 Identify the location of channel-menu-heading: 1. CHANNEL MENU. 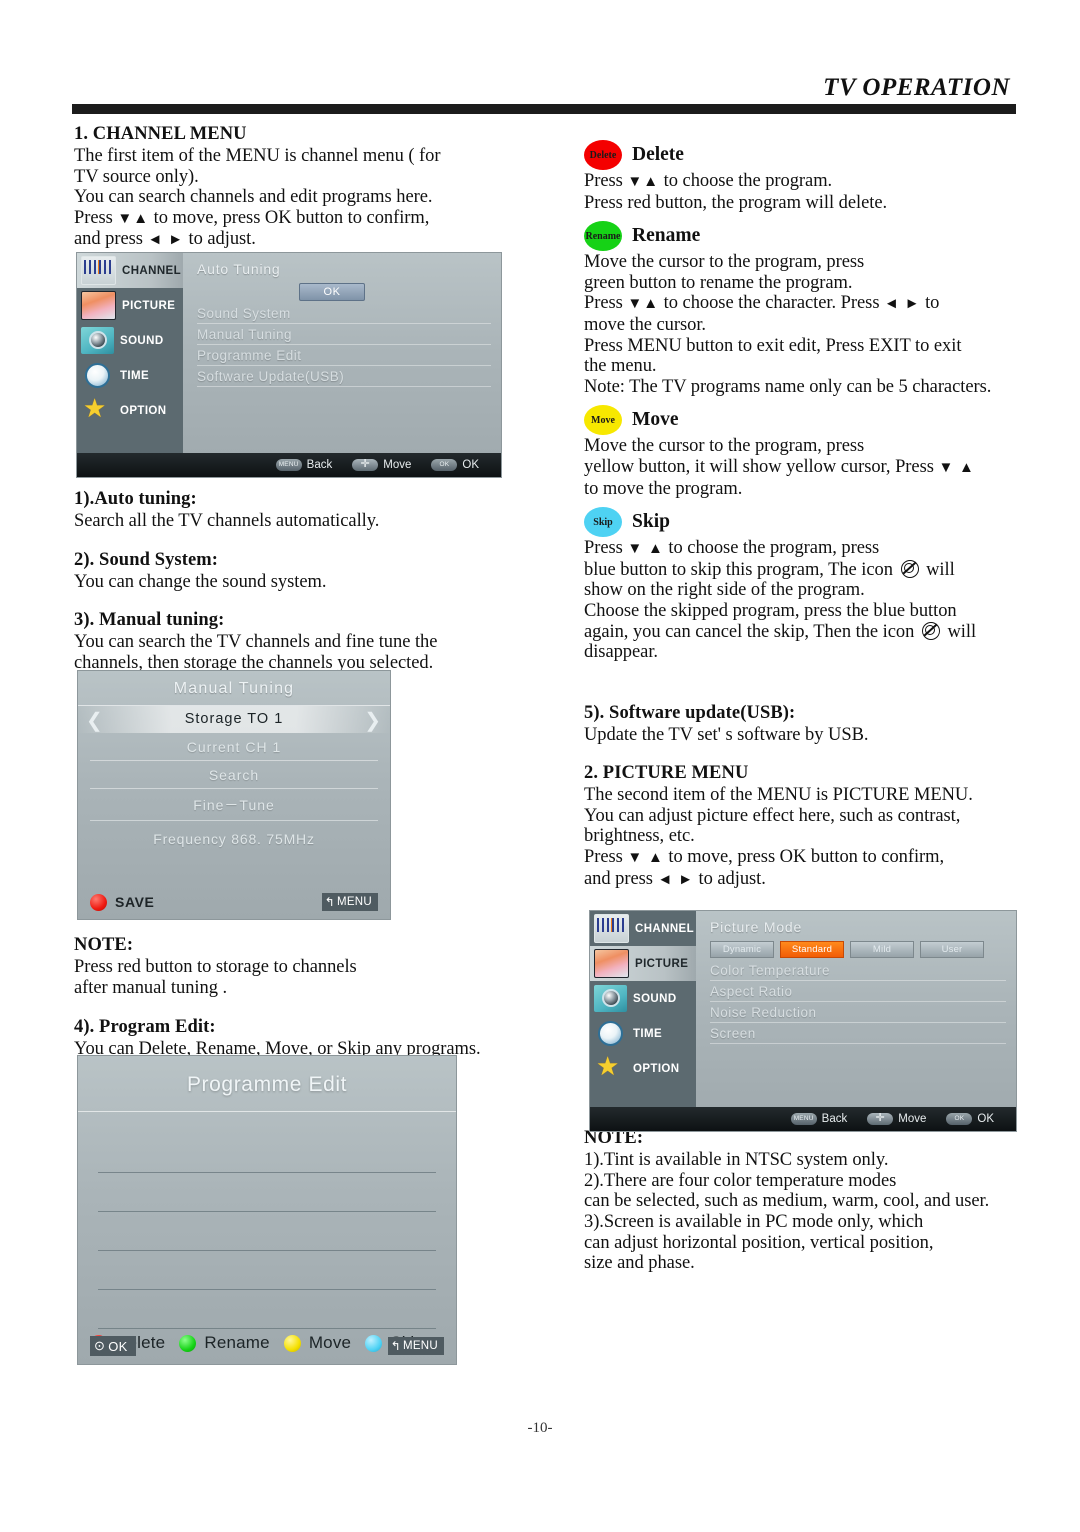
(160, 134).